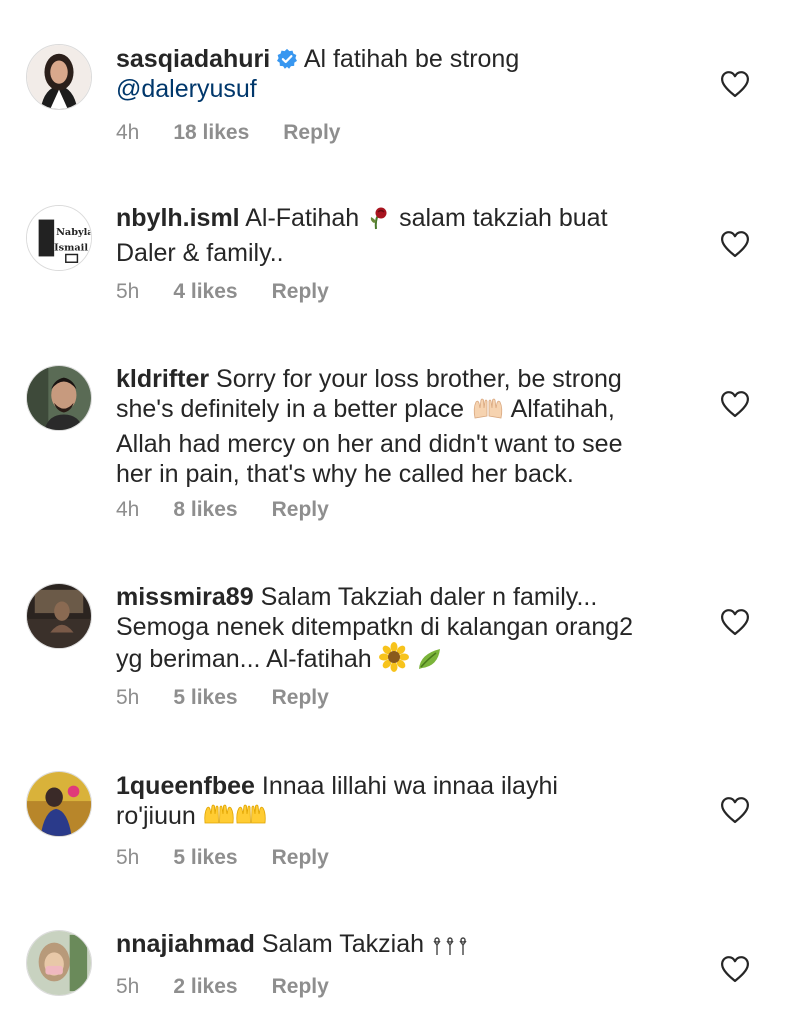 The image size is (794, 1024). What do you see at coordinates (342, 944) in the screenshot?
I see `comment-body: Salam Takziah` at bounding box center [342, 944].